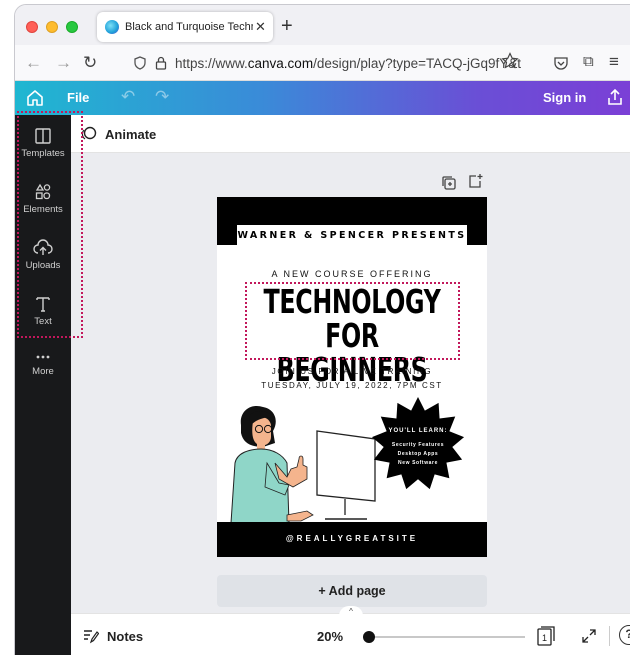 The height and width of the screenshot is (655, 630). Describe the element at coordinates (161, 63) in the screenshot. I see `lock-icon` at that location.